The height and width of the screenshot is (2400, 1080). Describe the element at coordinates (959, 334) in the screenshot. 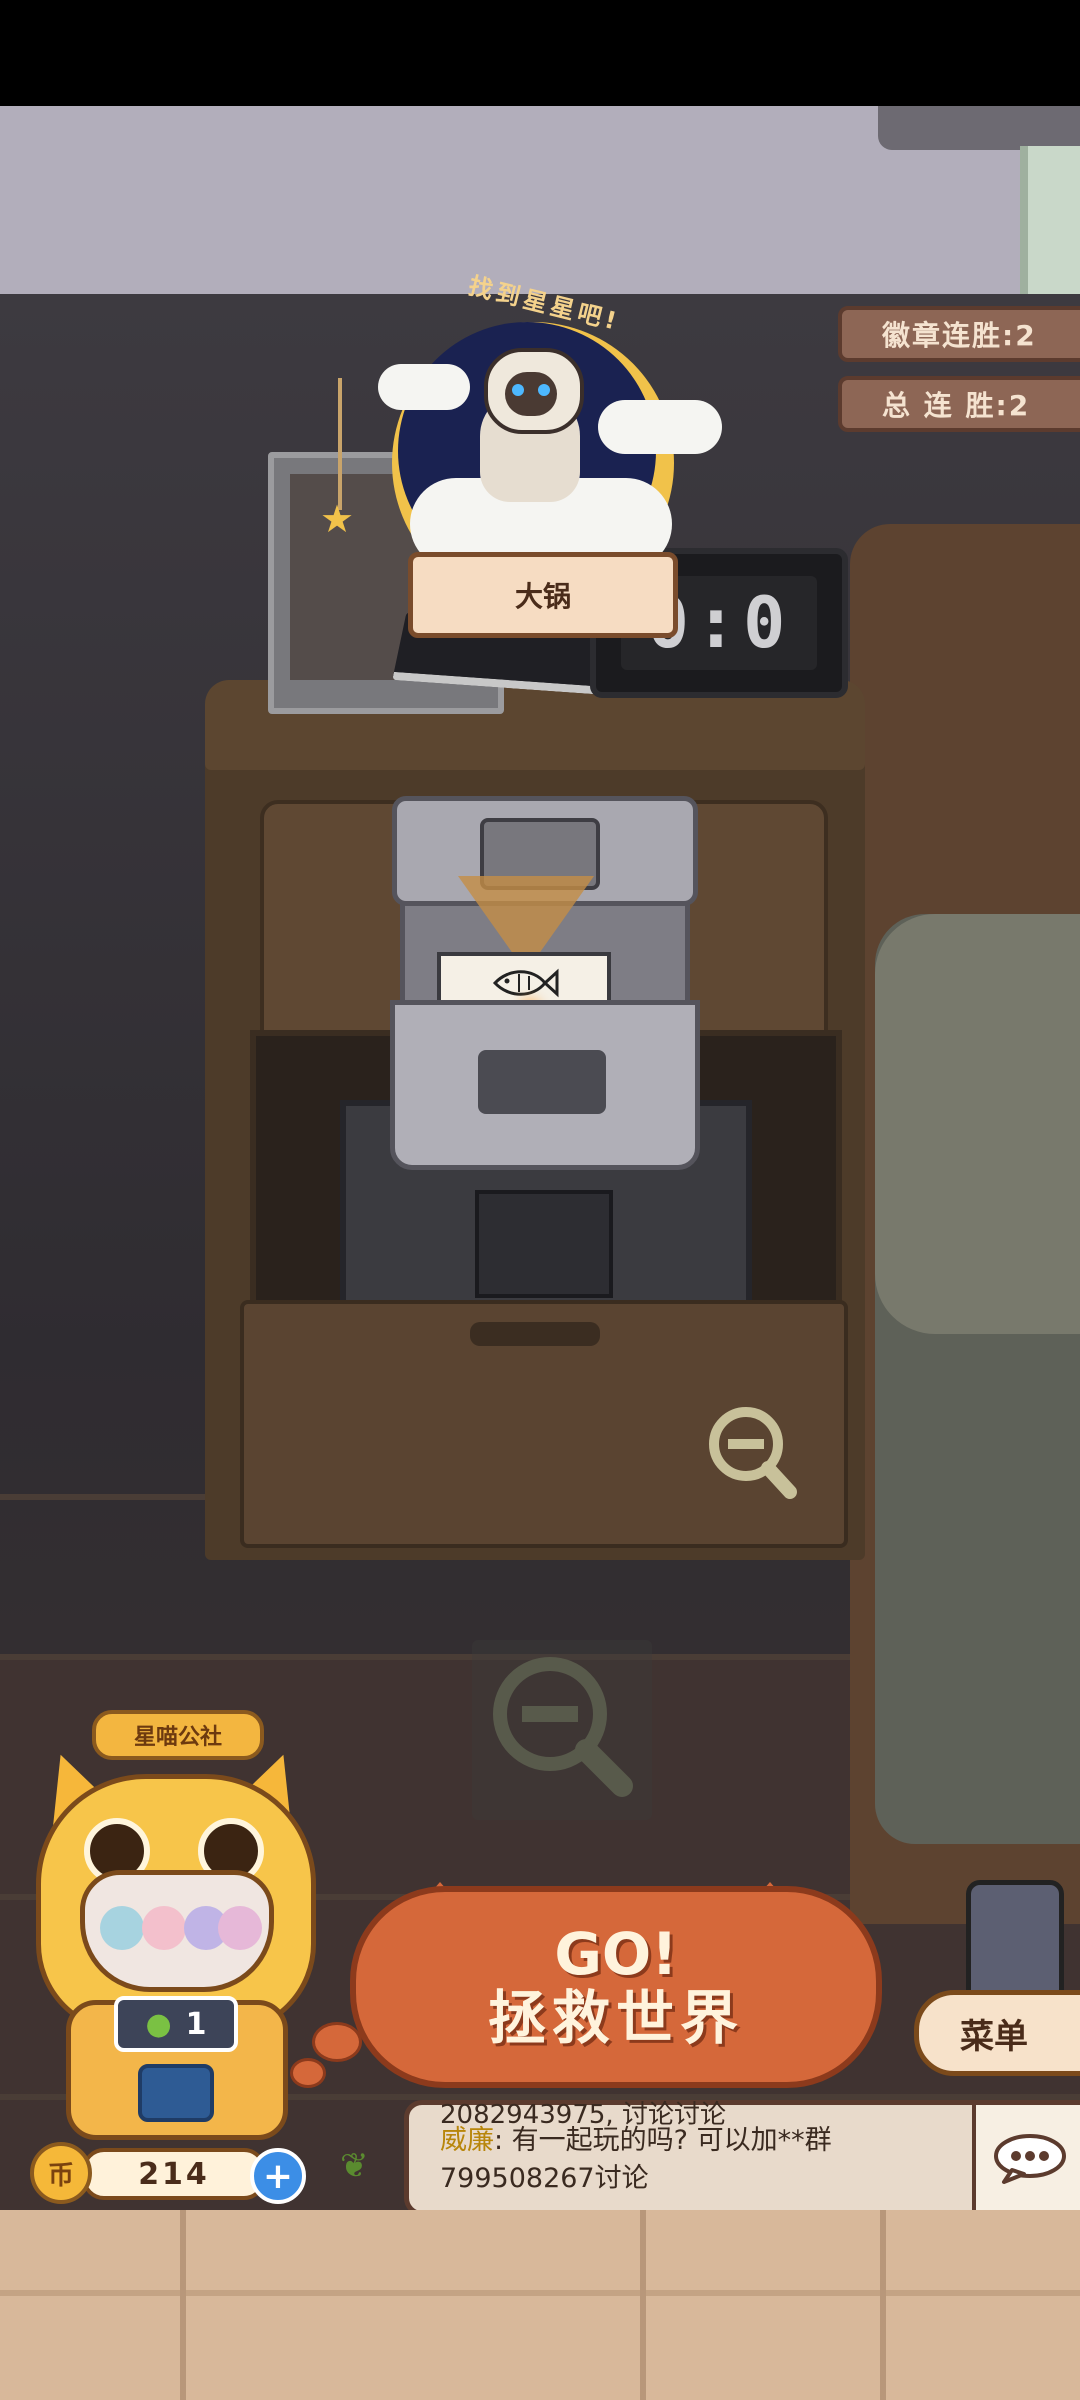

I see `badge-streak-sign: 徽章连胜:2` at that location.